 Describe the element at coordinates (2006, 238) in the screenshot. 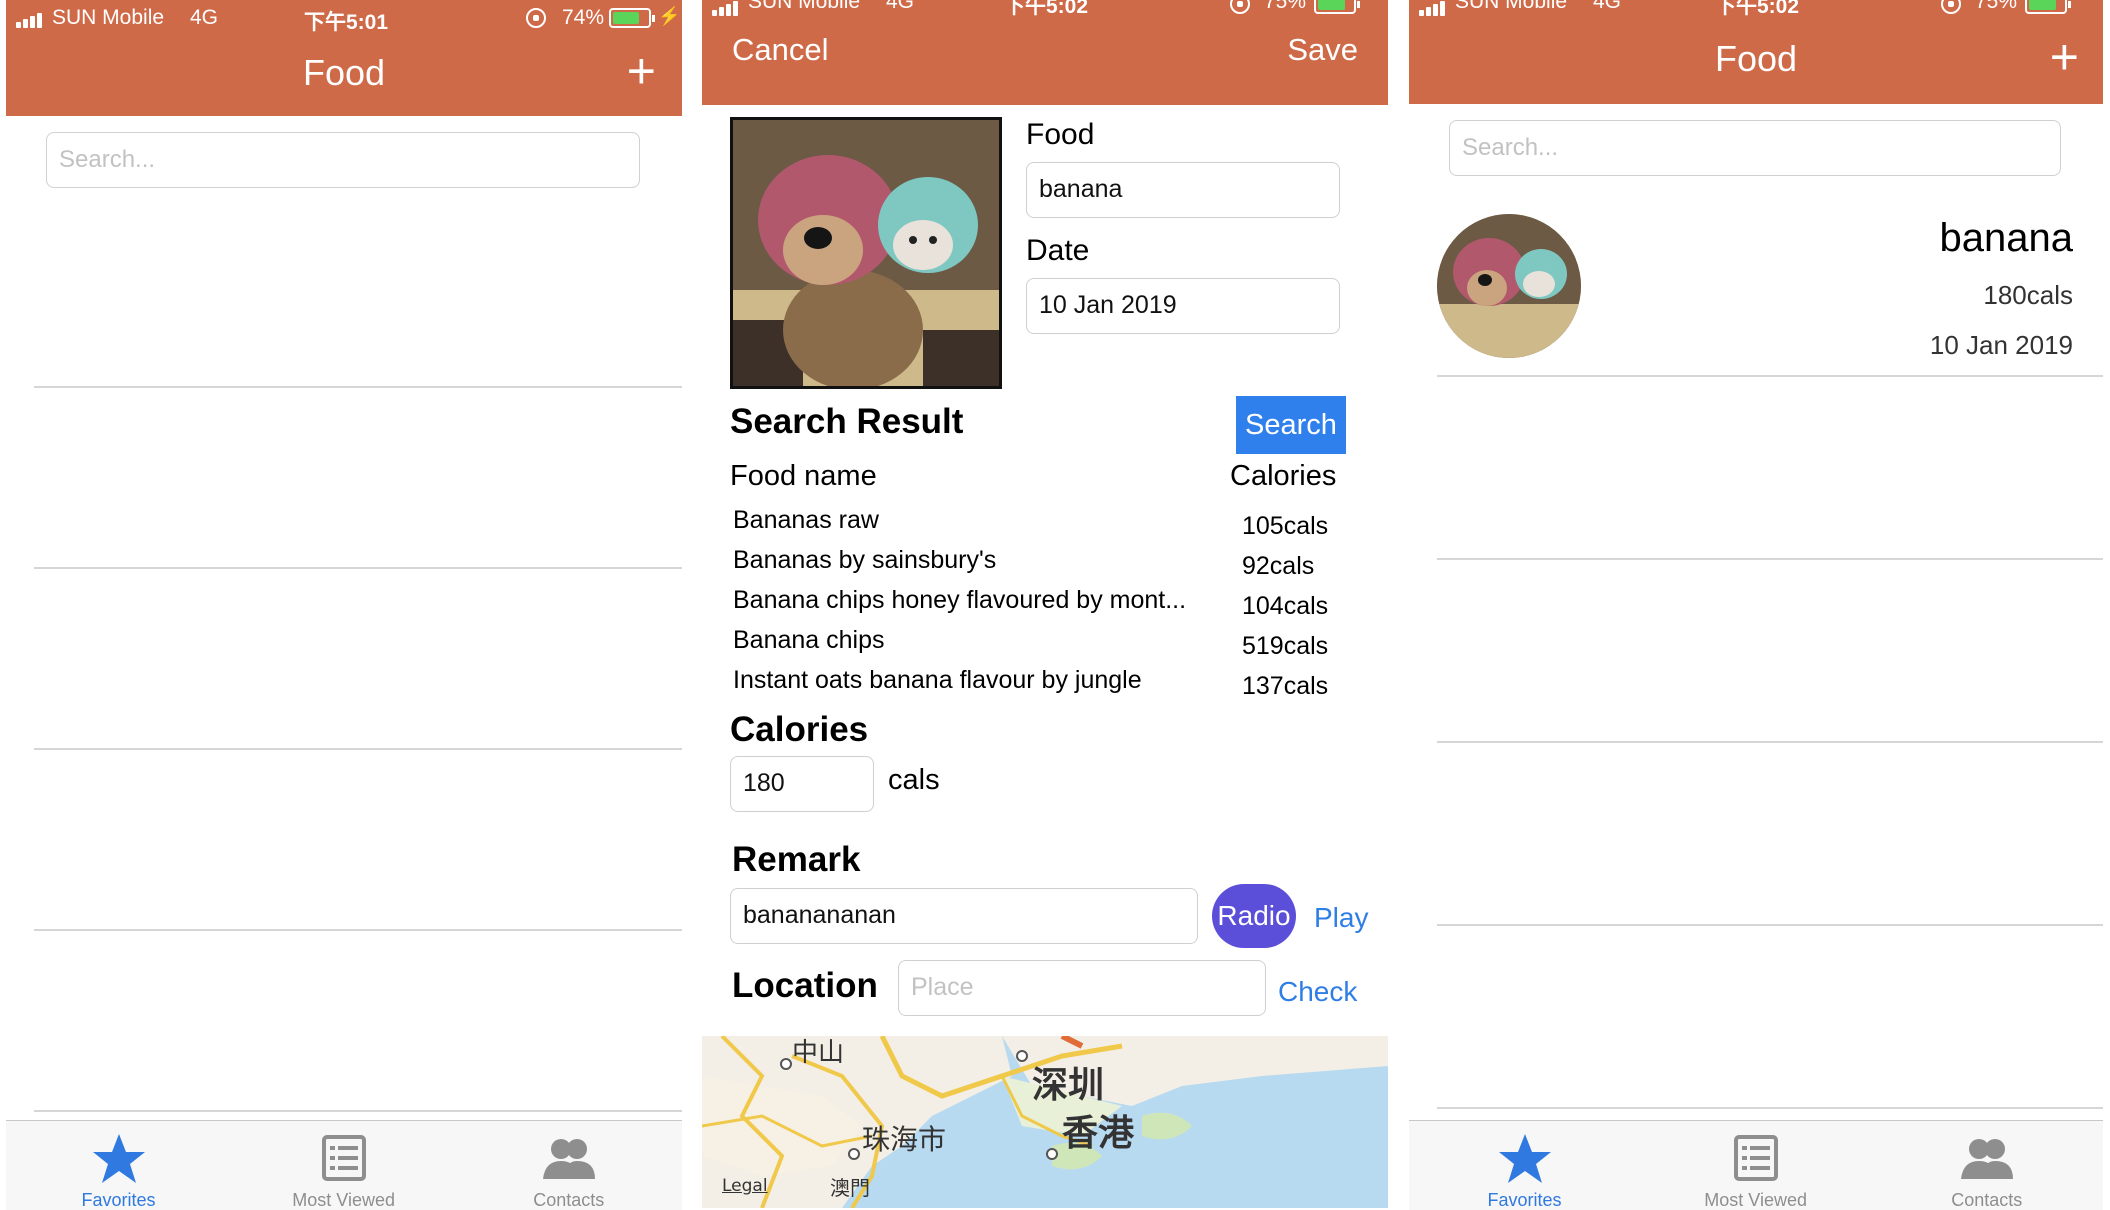

I see `food-title: banana` at that location.